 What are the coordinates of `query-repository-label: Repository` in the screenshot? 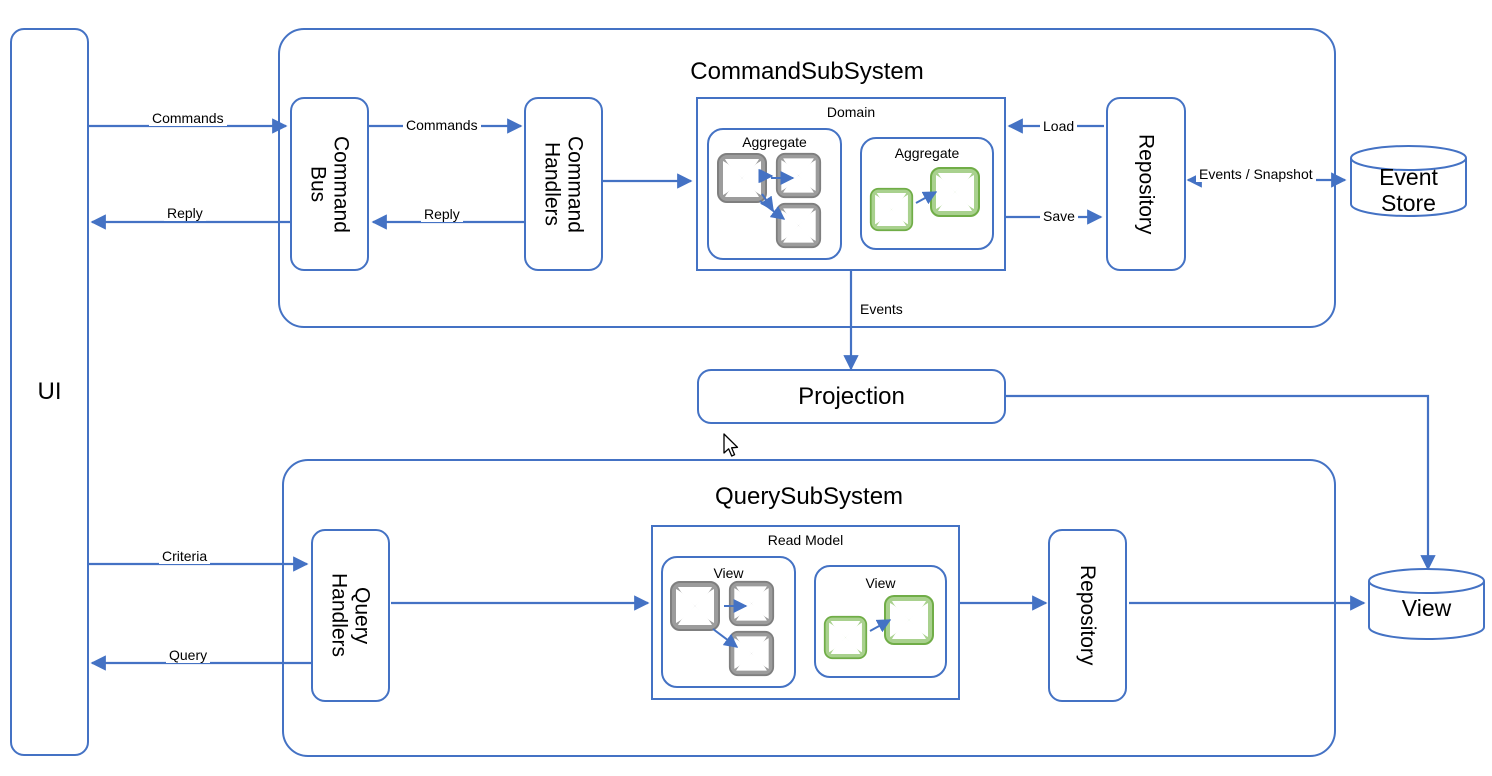 It's located at (1088, 615).